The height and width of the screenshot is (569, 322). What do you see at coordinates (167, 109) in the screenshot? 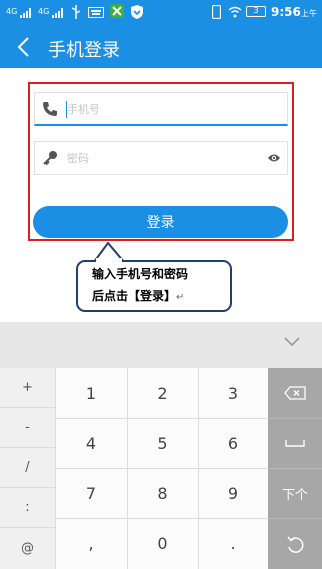
I see `phone-input` at bounding box center [167, 109].